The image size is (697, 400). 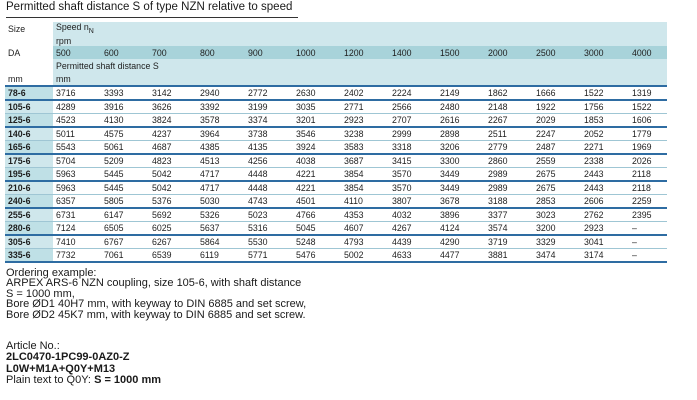 I want to click on distance-cell: 6505, so click(x=125, y=228).